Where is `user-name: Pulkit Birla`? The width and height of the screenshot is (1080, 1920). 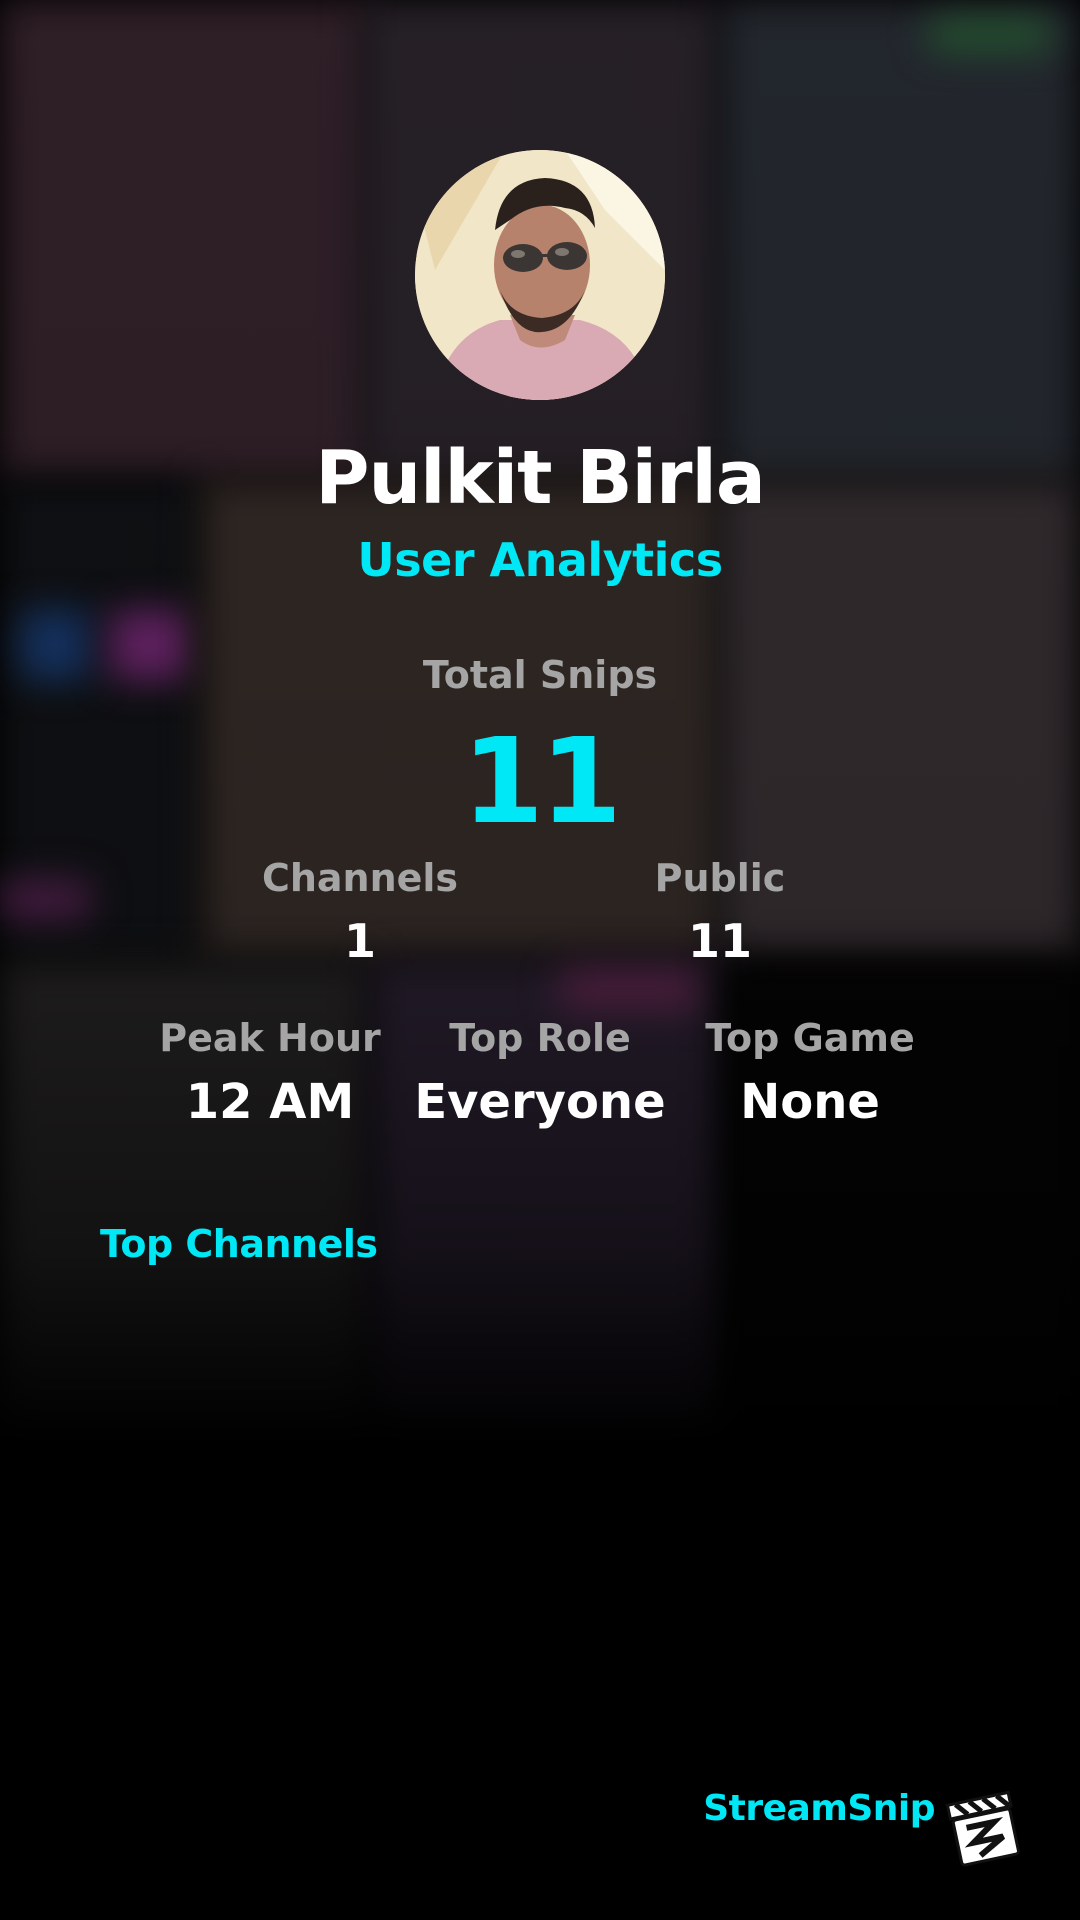
user-name: Pulkit Birla is located at coordinates (540, 478).